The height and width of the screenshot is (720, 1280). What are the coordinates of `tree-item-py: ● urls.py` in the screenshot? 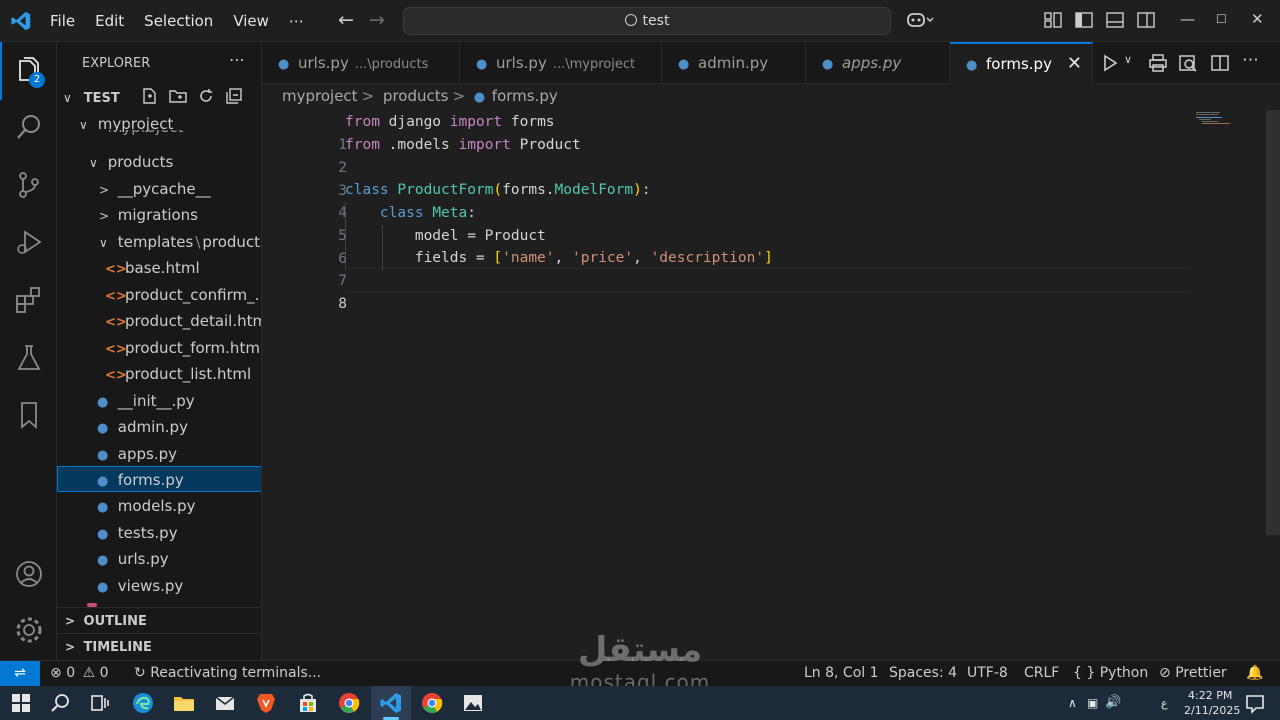 It's located at (159, 559).